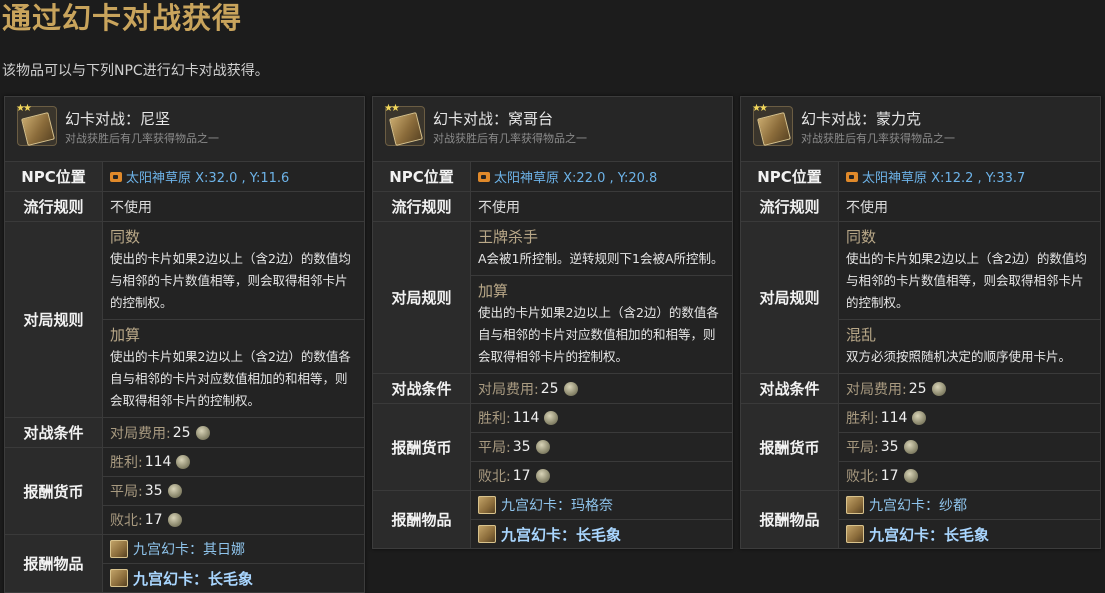 The image size is (1105, 593). Describe the element at coordinates (122, 18) in the screenshot. I see `page-title: 通过幻卡对战获得` at that location.